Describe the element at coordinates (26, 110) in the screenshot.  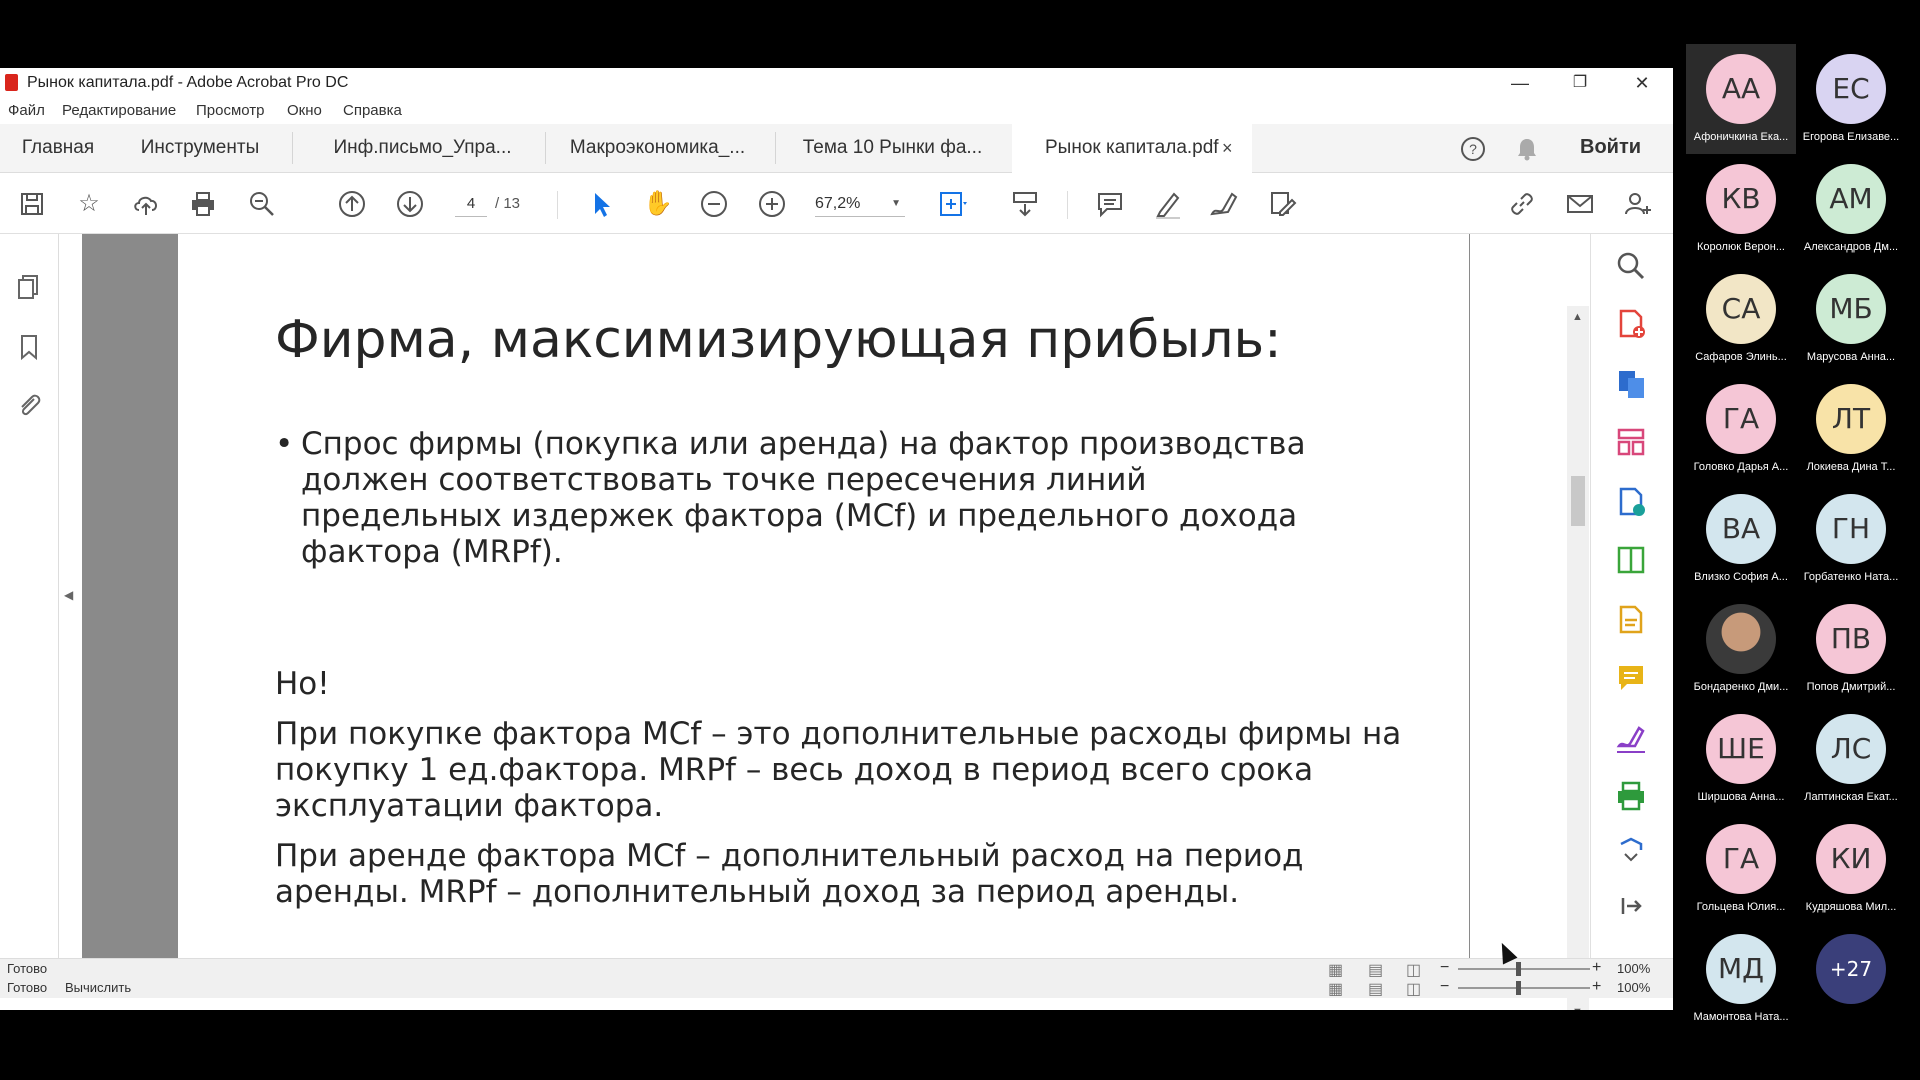
I see `menu-file: Файл` at that location.